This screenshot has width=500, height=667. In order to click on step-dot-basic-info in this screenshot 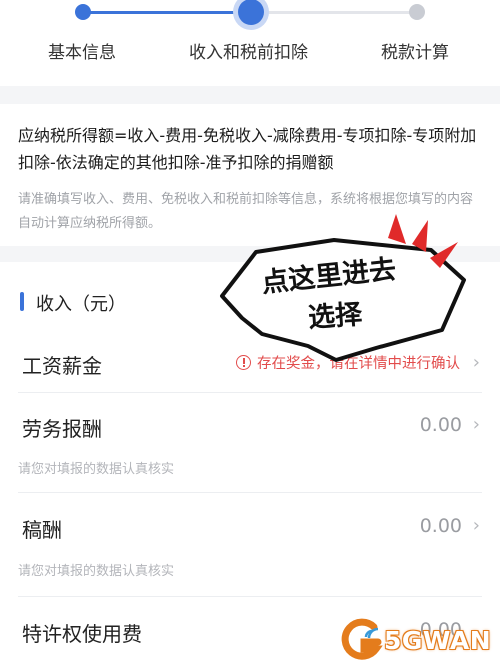, I will do `click(83, 12)`.